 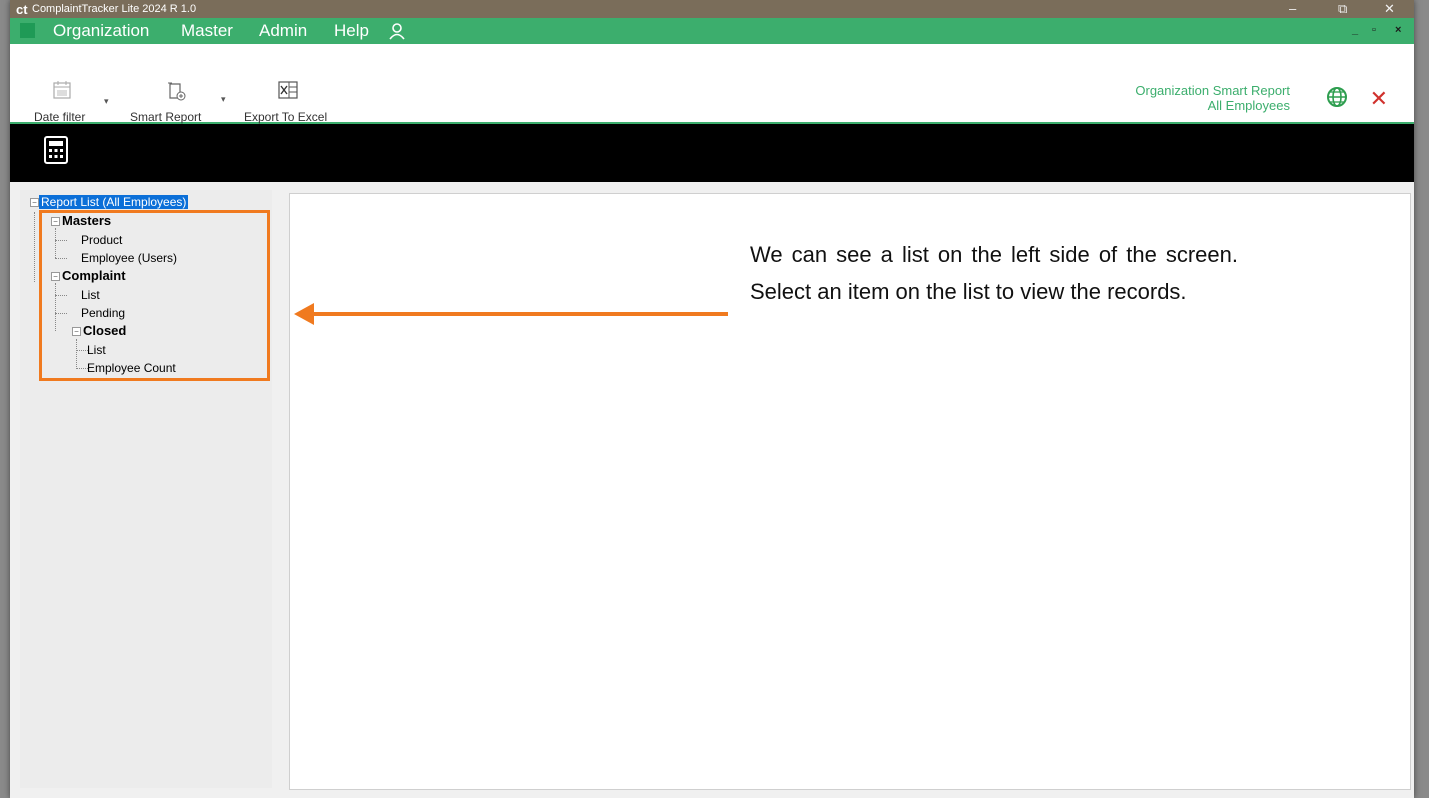 What do you see at coordinates (712, 31) in the screenshot?
I see `menu-bar: Organization Master Admin Help _ ▫ ×` at bounding box center [712, 31].